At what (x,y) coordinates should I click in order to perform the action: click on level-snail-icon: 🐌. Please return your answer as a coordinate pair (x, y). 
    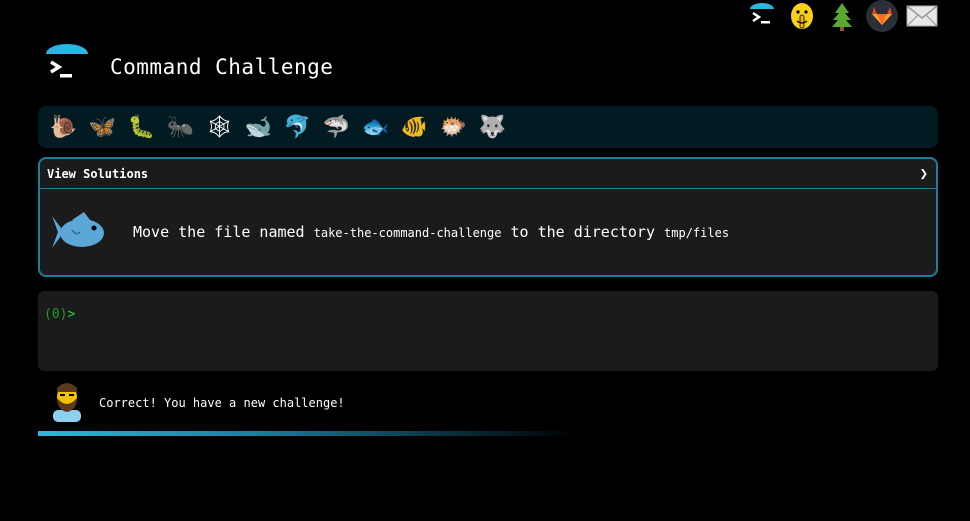
    Looking at the image, I should click on (63, 127).